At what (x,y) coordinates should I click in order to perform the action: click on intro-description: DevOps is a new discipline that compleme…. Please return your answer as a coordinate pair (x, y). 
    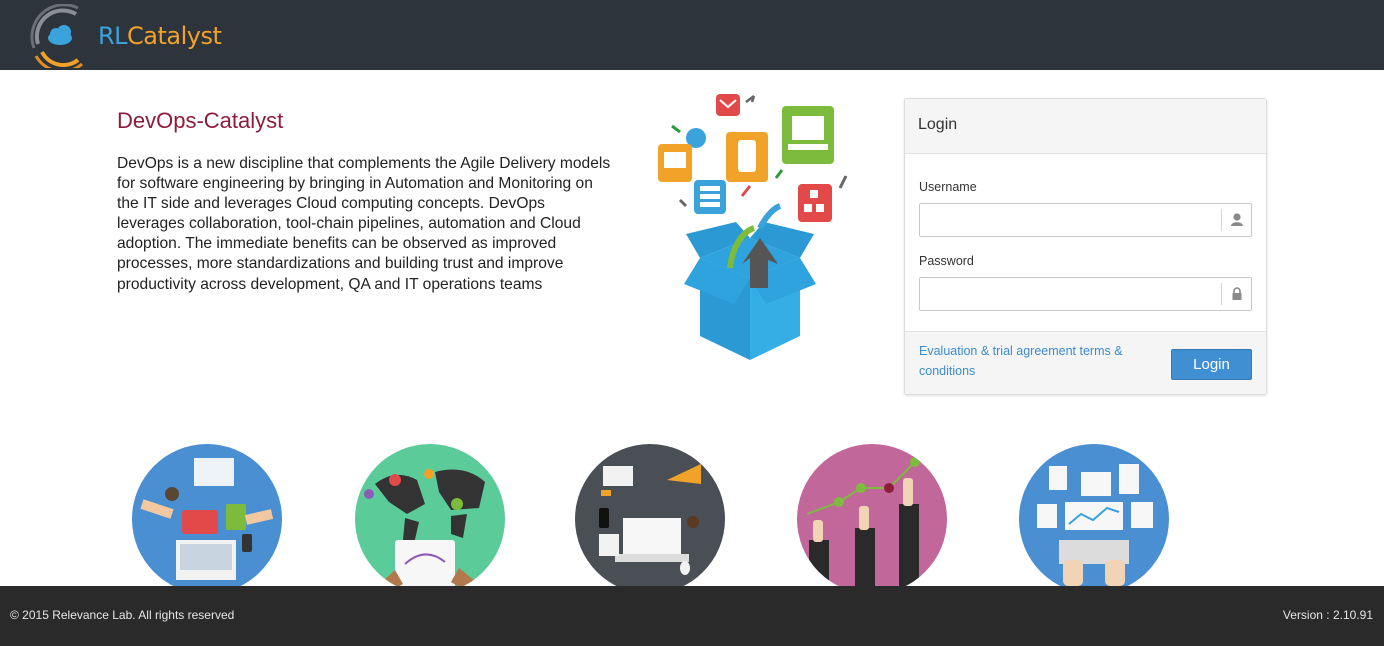
    Looking at the image, I should click on (364, 224).